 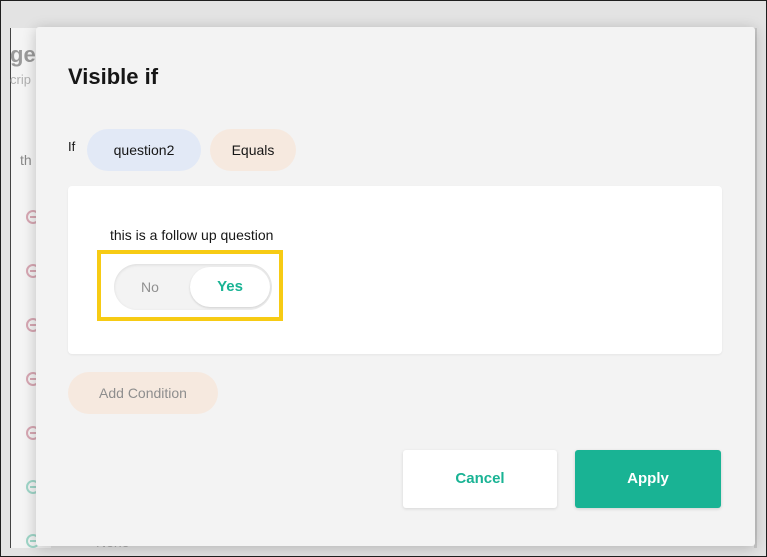 I want to click on add-condition-button: Add Condition, so click(x=143, y=393).